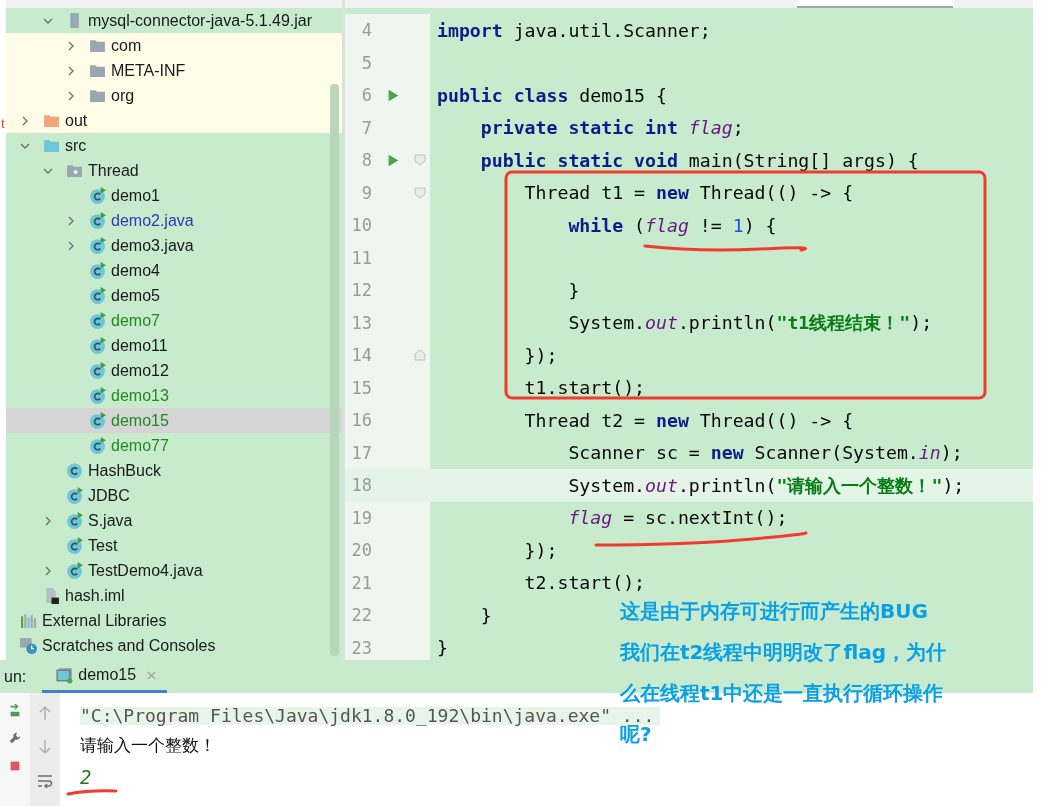  What do you see at coordinates (45, 781) in the screenshot?
I see `soft-wrap-icon` at bounding box center [45, 781].